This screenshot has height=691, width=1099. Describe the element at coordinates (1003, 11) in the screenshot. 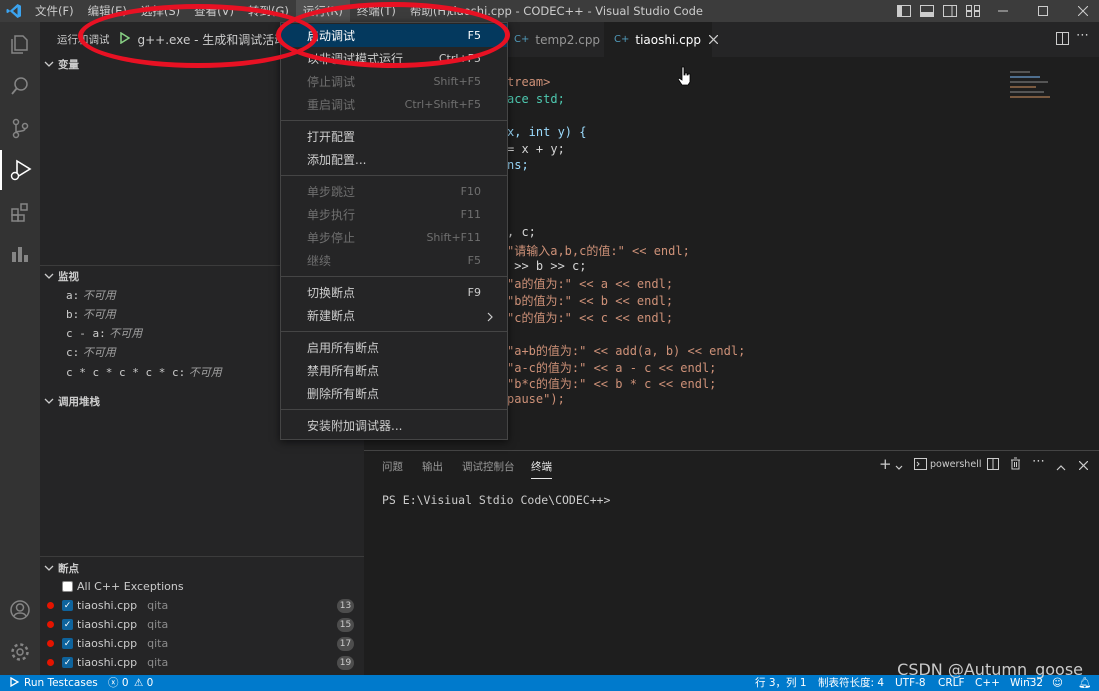

I see `minimize-icon` at that location.